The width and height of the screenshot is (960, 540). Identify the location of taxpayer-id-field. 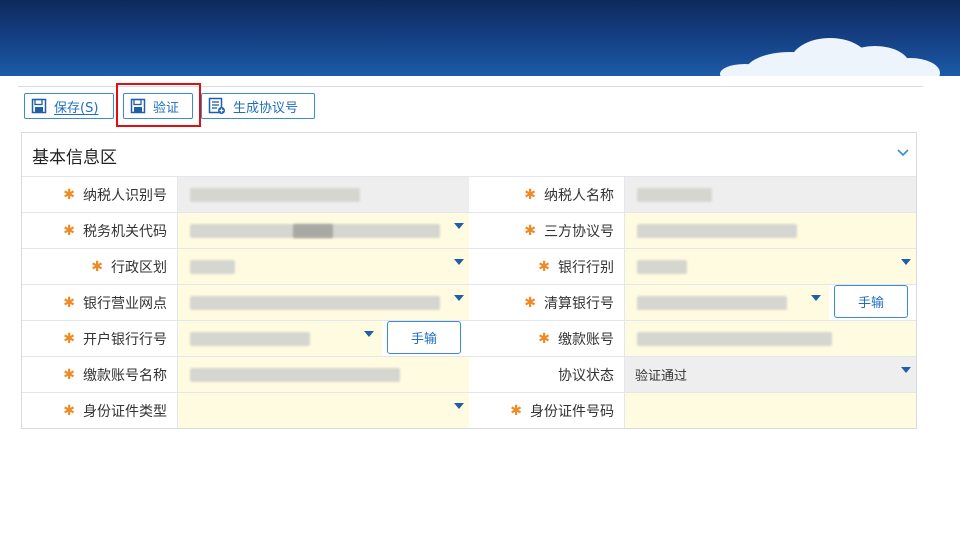
(323, 194).